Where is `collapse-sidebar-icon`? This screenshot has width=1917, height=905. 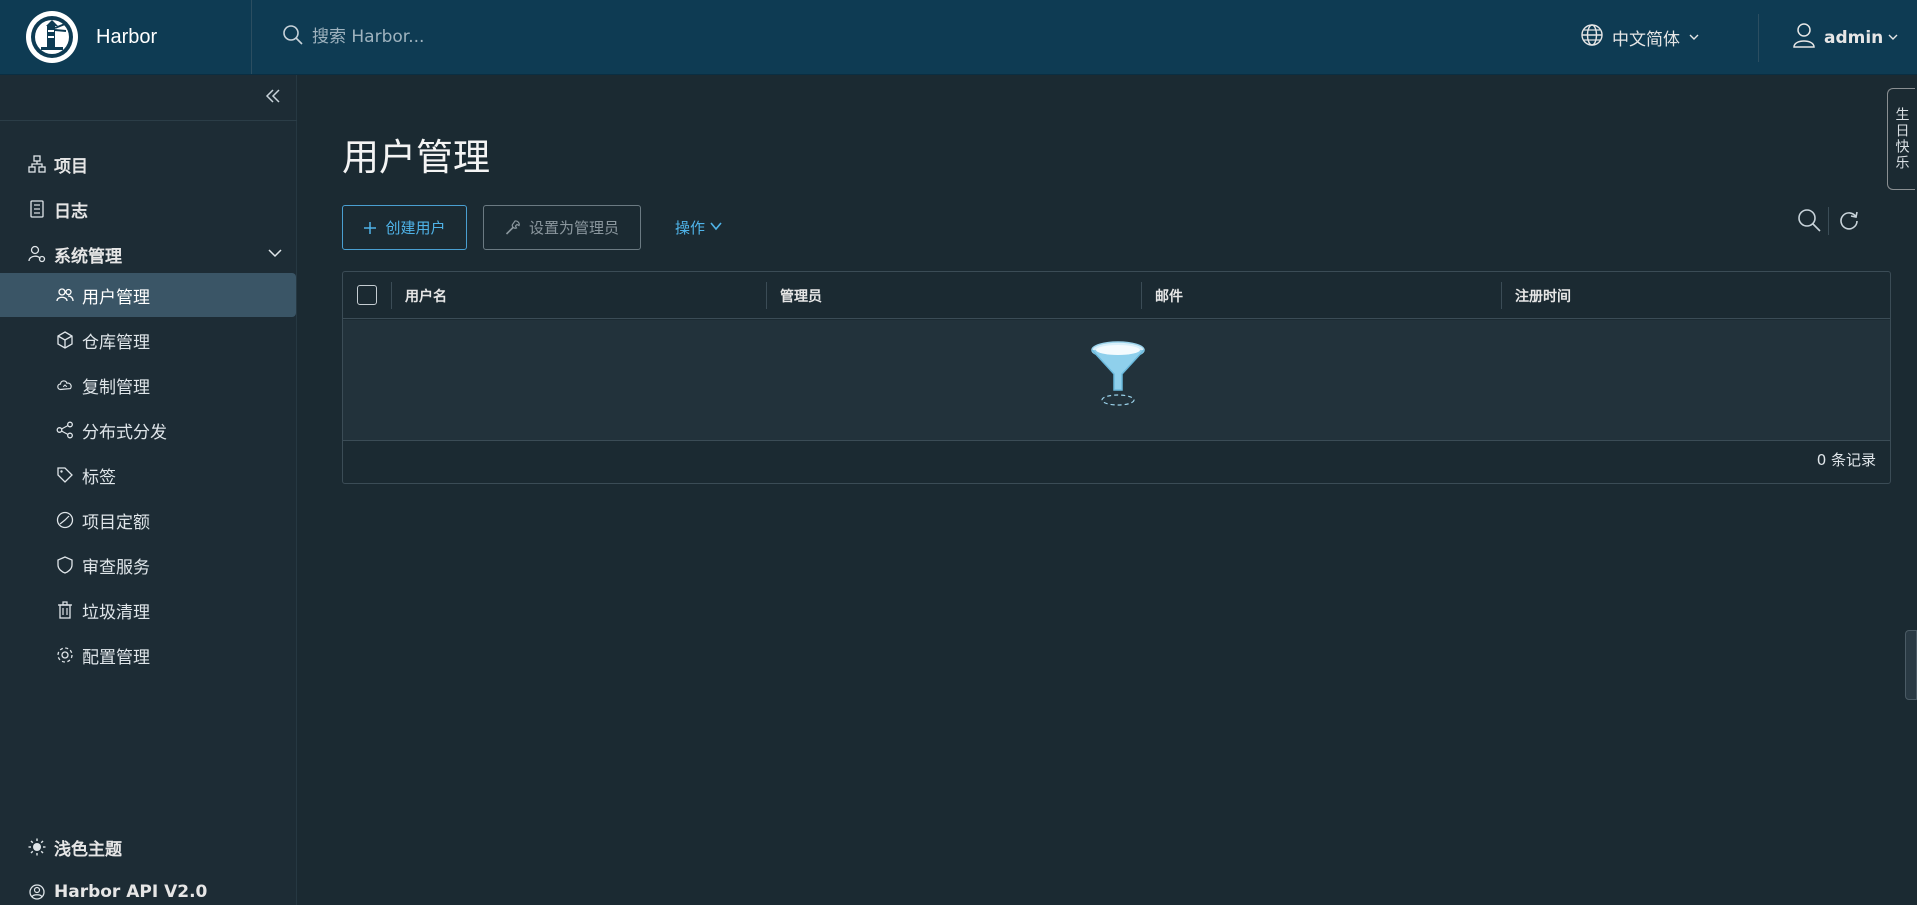 collapse-sidebar-icon is located at coordinates (273, 98).